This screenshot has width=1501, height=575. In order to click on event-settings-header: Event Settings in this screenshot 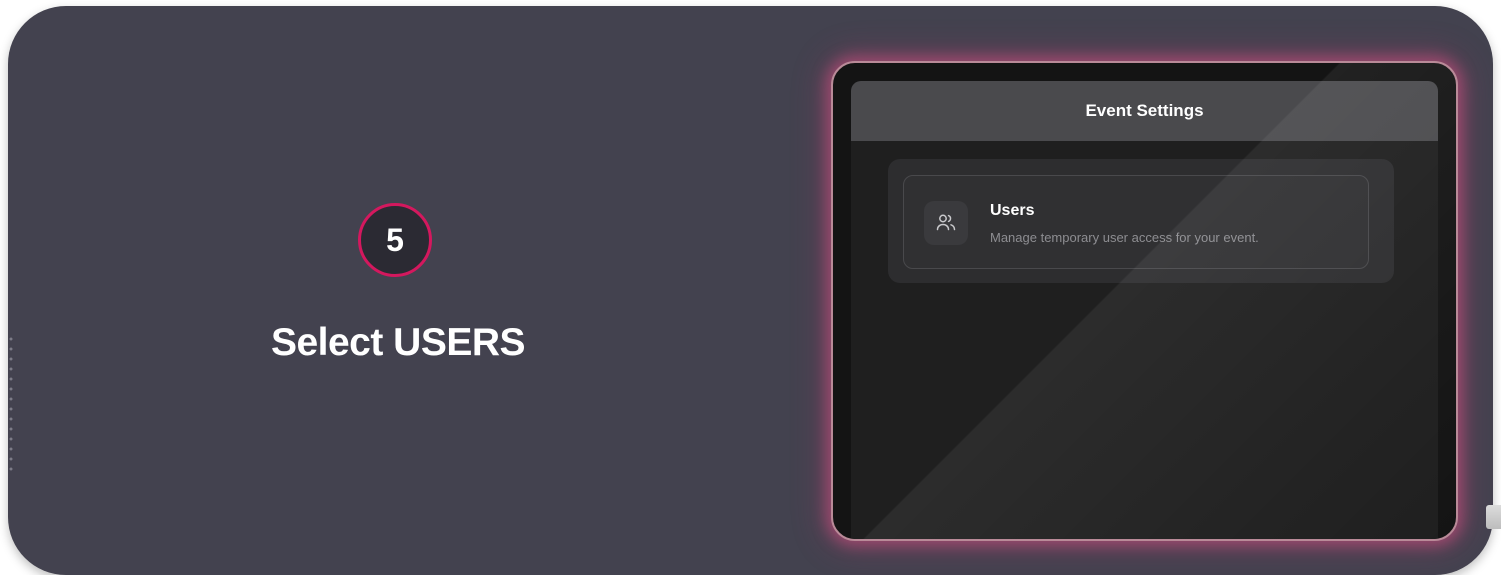, I will do `click(1144, 111)`.